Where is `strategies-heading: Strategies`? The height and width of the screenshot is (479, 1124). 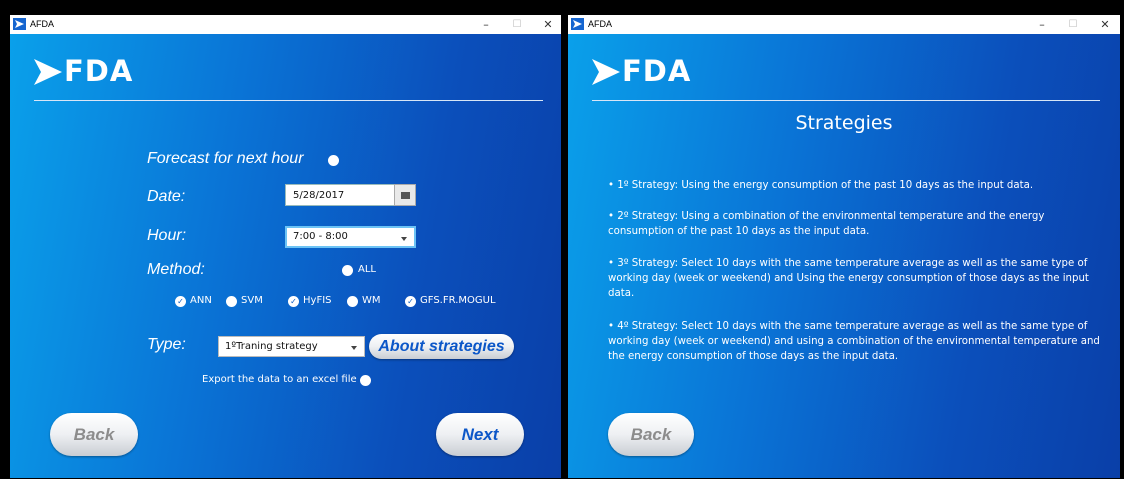
strategies-heading: Strategies is located at coordinates (844, 123).